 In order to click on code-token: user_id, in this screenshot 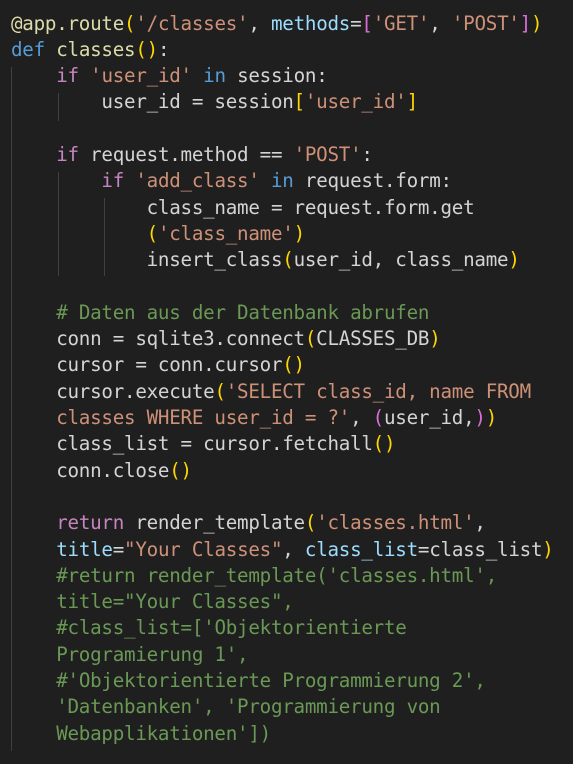, I will do `click(429, 417)`.